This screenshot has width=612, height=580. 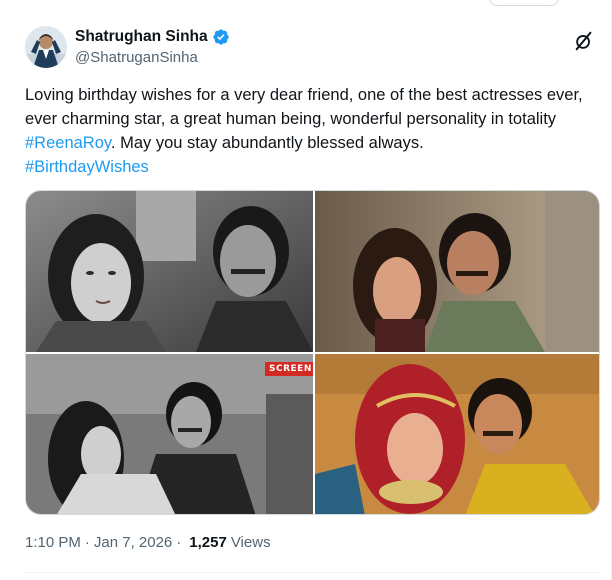 What do you see at coordinates (87, 167) in the screenshot?
I see `hashtag-link: #BirthdayWishes` at bounding box center [87, 167].